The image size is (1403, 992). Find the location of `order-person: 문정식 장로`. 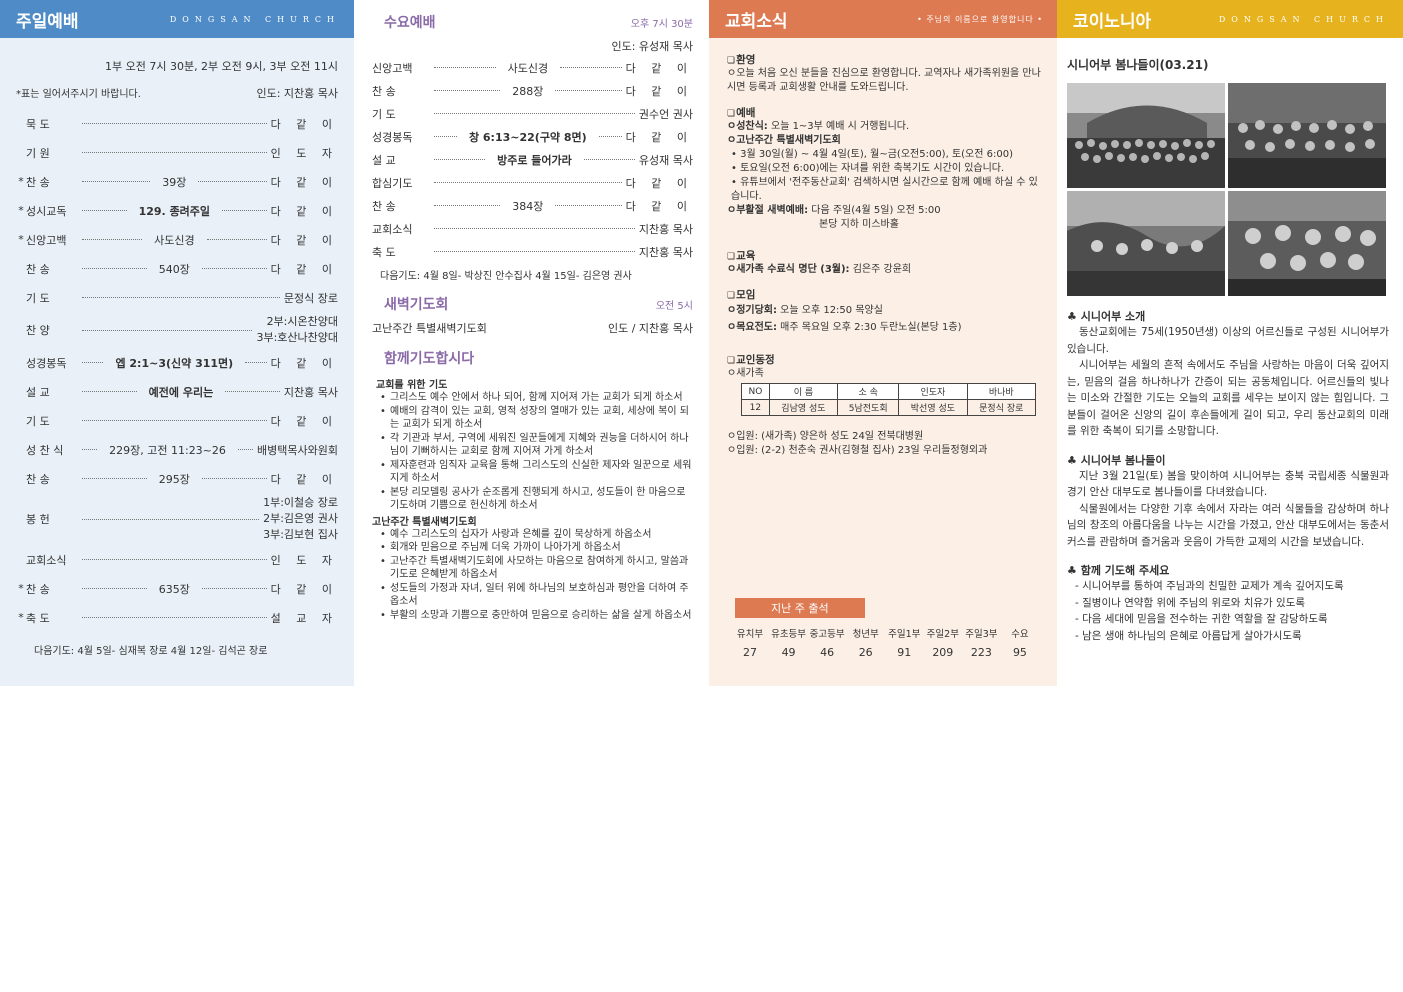

order-person: 문정식 장로 is located at coordinates (310, 298).